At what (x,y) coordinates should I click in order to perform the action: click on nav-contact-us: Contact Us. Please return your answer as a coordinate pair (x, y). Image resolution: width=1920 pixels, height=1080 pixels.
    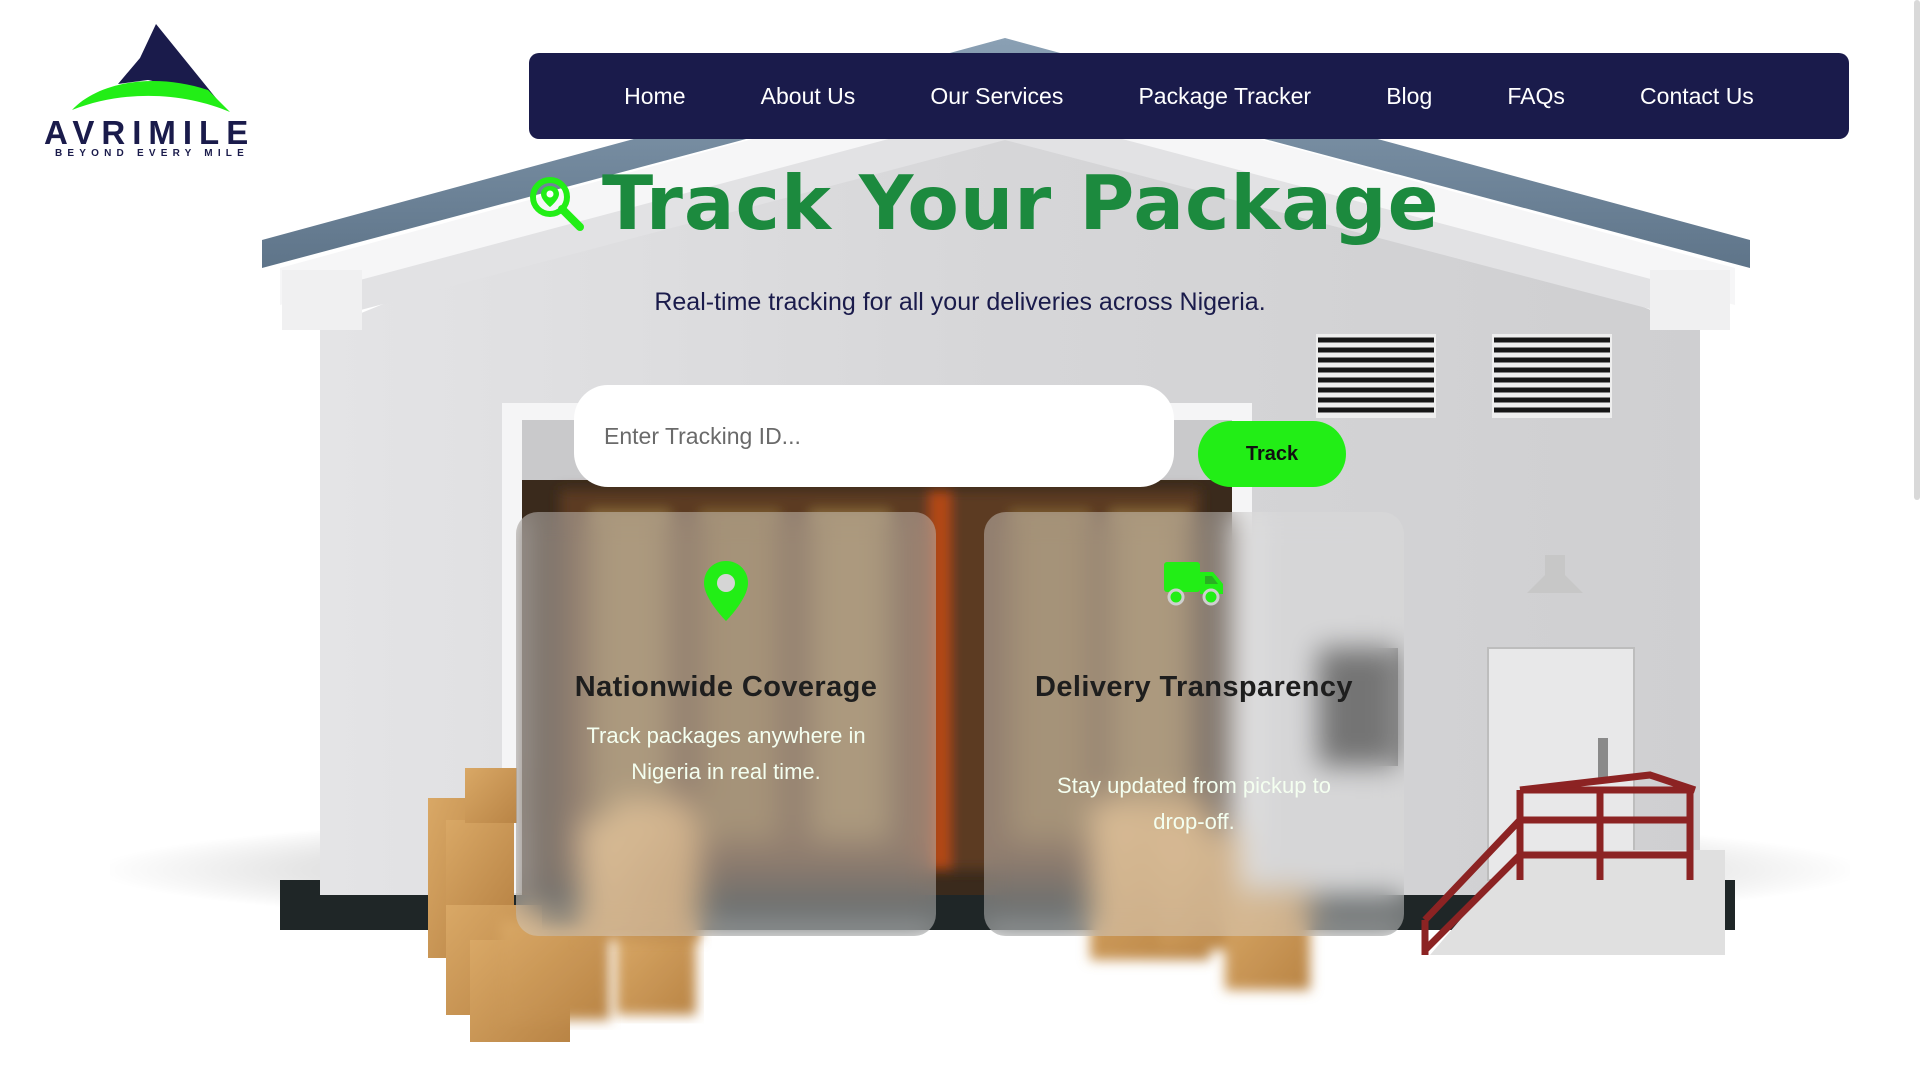
    Looking at the image, I should click on (1697, 96).